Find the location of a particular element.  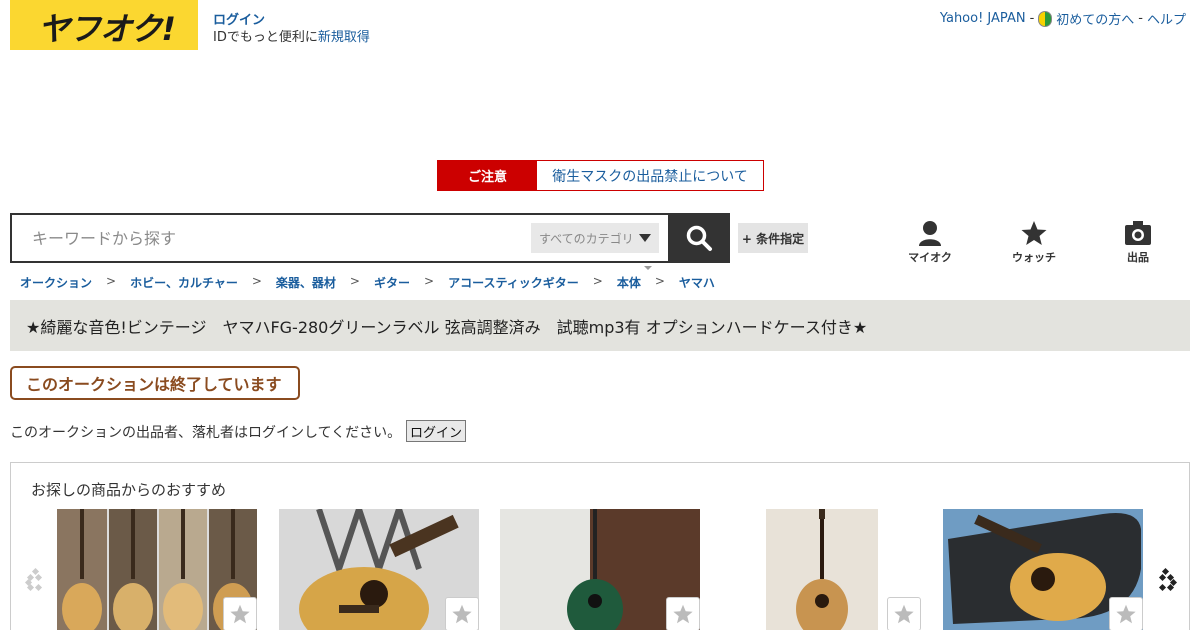

nav-myauc-label: マイオク is located at coordinates (930, 257).